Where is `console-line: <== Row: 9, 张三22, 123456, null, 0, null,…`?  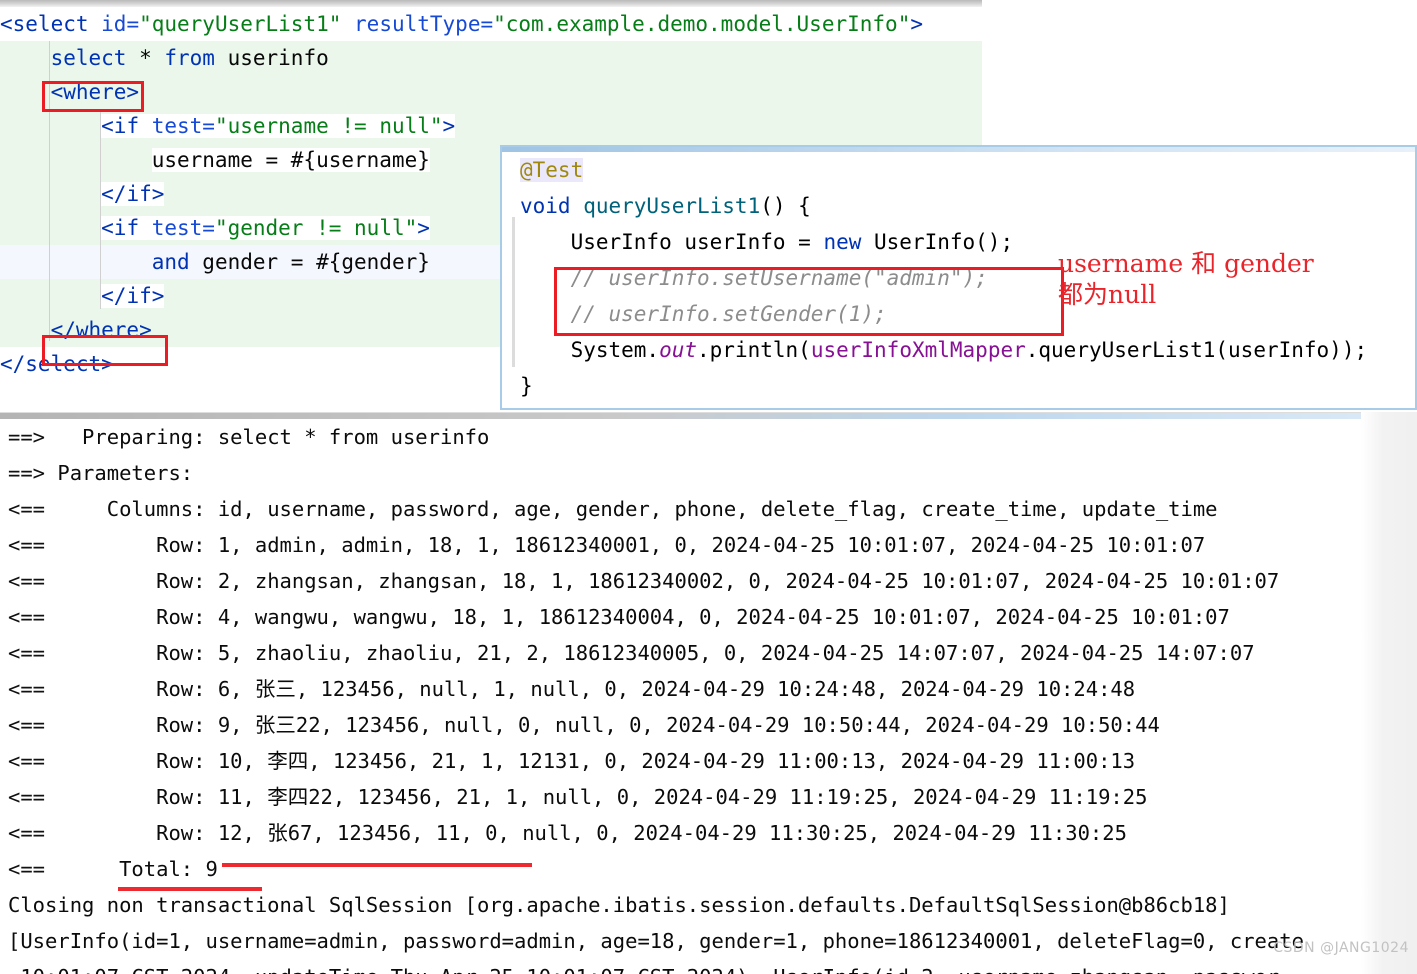
console-line: <== Row: 9, 张三22, 123456, null, 0, null,… is located at coordinates (680, 725).